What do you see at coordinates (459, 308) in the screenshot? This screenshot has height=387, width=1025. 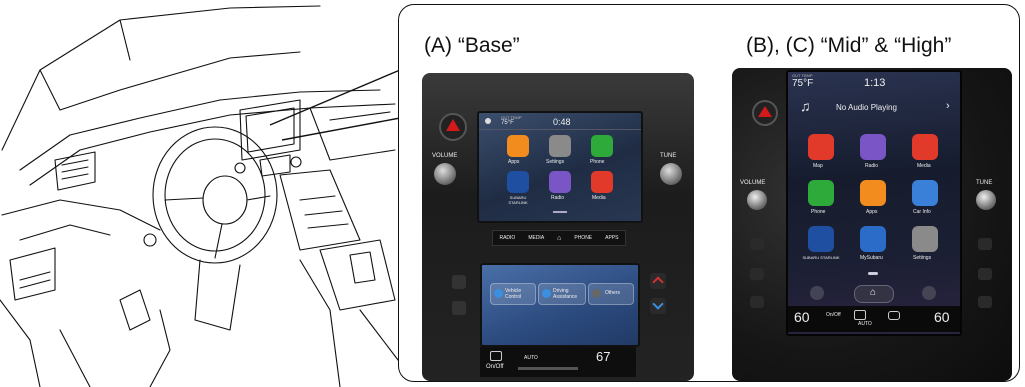 I see `seat-button` at bounding box center [459, 308].